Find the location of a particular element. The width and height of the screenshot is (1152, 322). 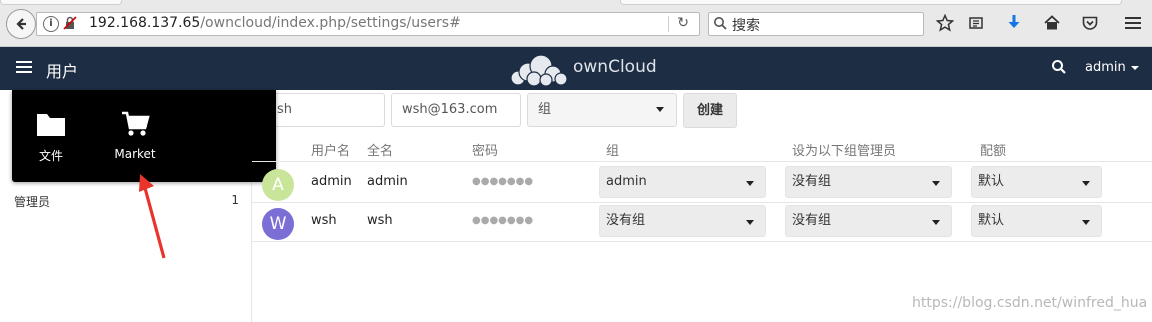

download-icon is located at coordinates (1014, 23).